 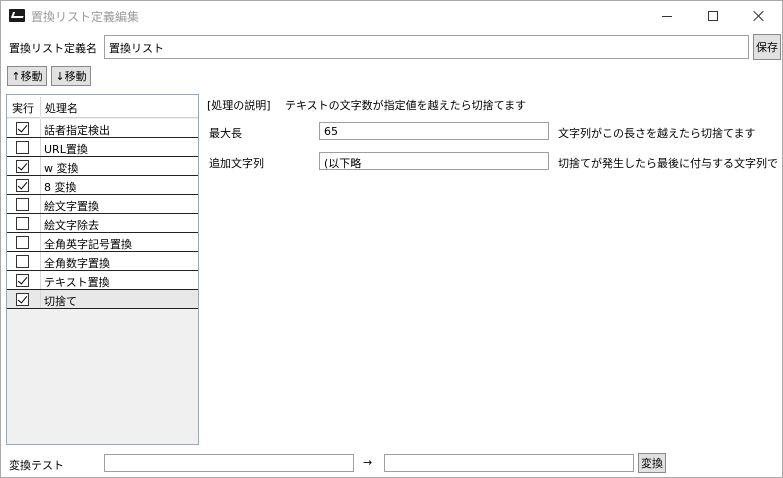 What do you see at coordinates (77, 282) in the screenshot?
I see `list-item-label: テキスト置換` at bounding box center [77, 282].